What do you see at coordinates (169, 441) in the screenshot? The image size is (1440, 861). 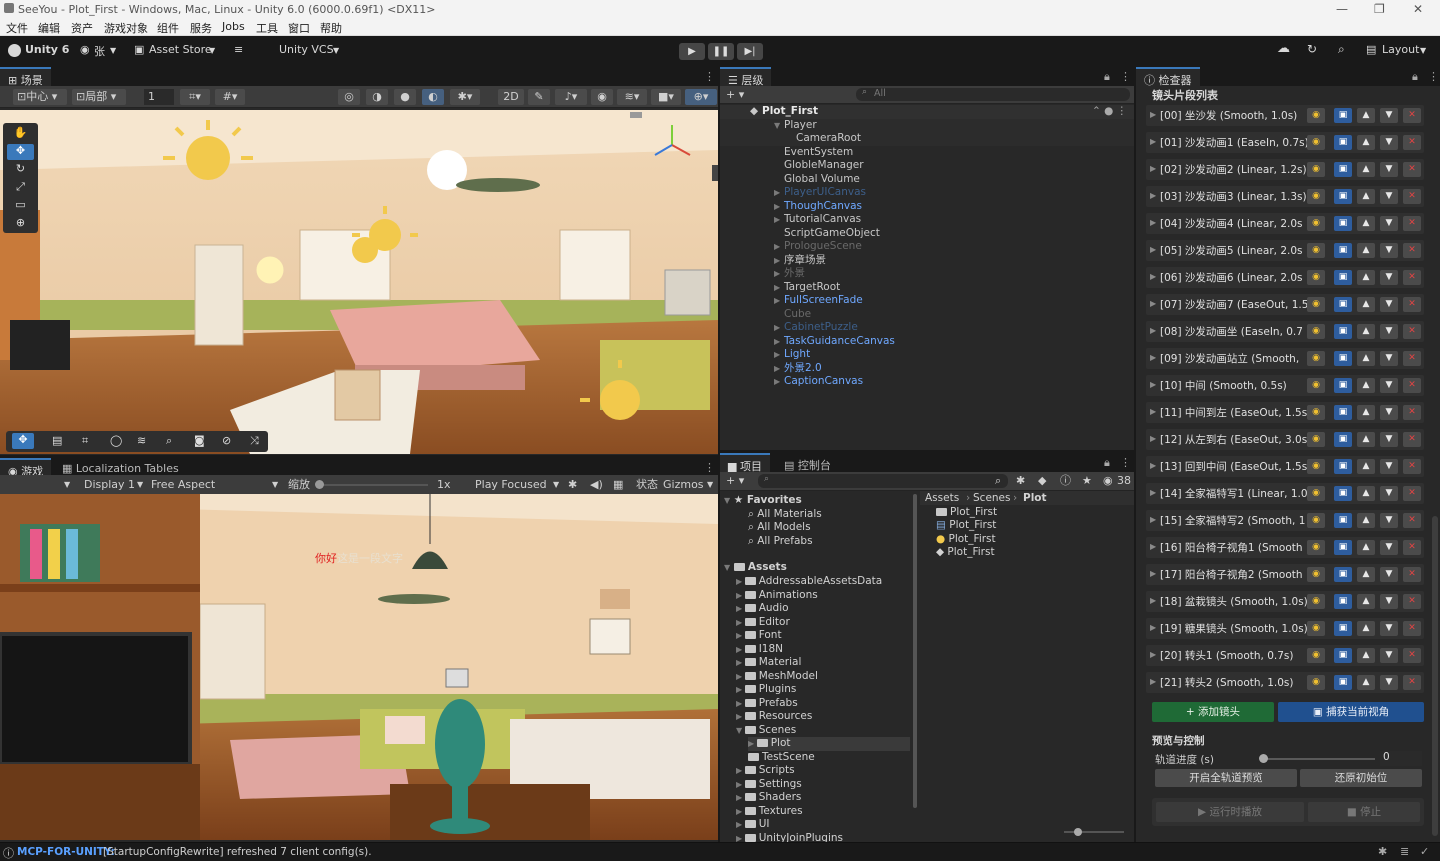 I see `search-overlay-icon: ⌕` at bounding box center [169, 441].